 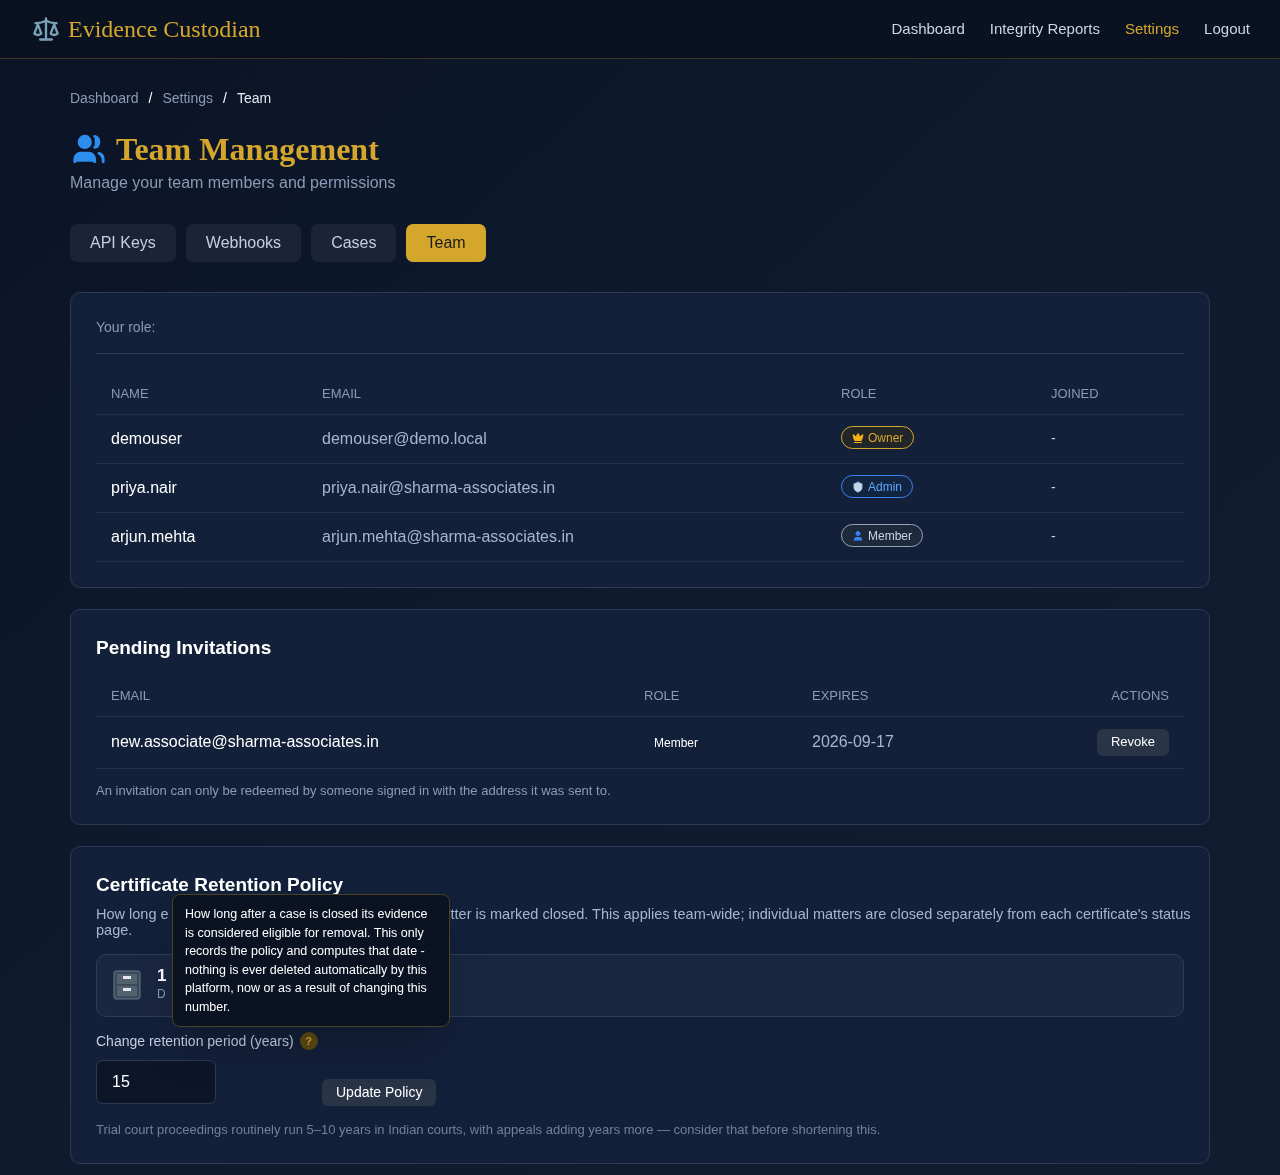 I want to click on tab: API Keys, so click(x=123, y=243).